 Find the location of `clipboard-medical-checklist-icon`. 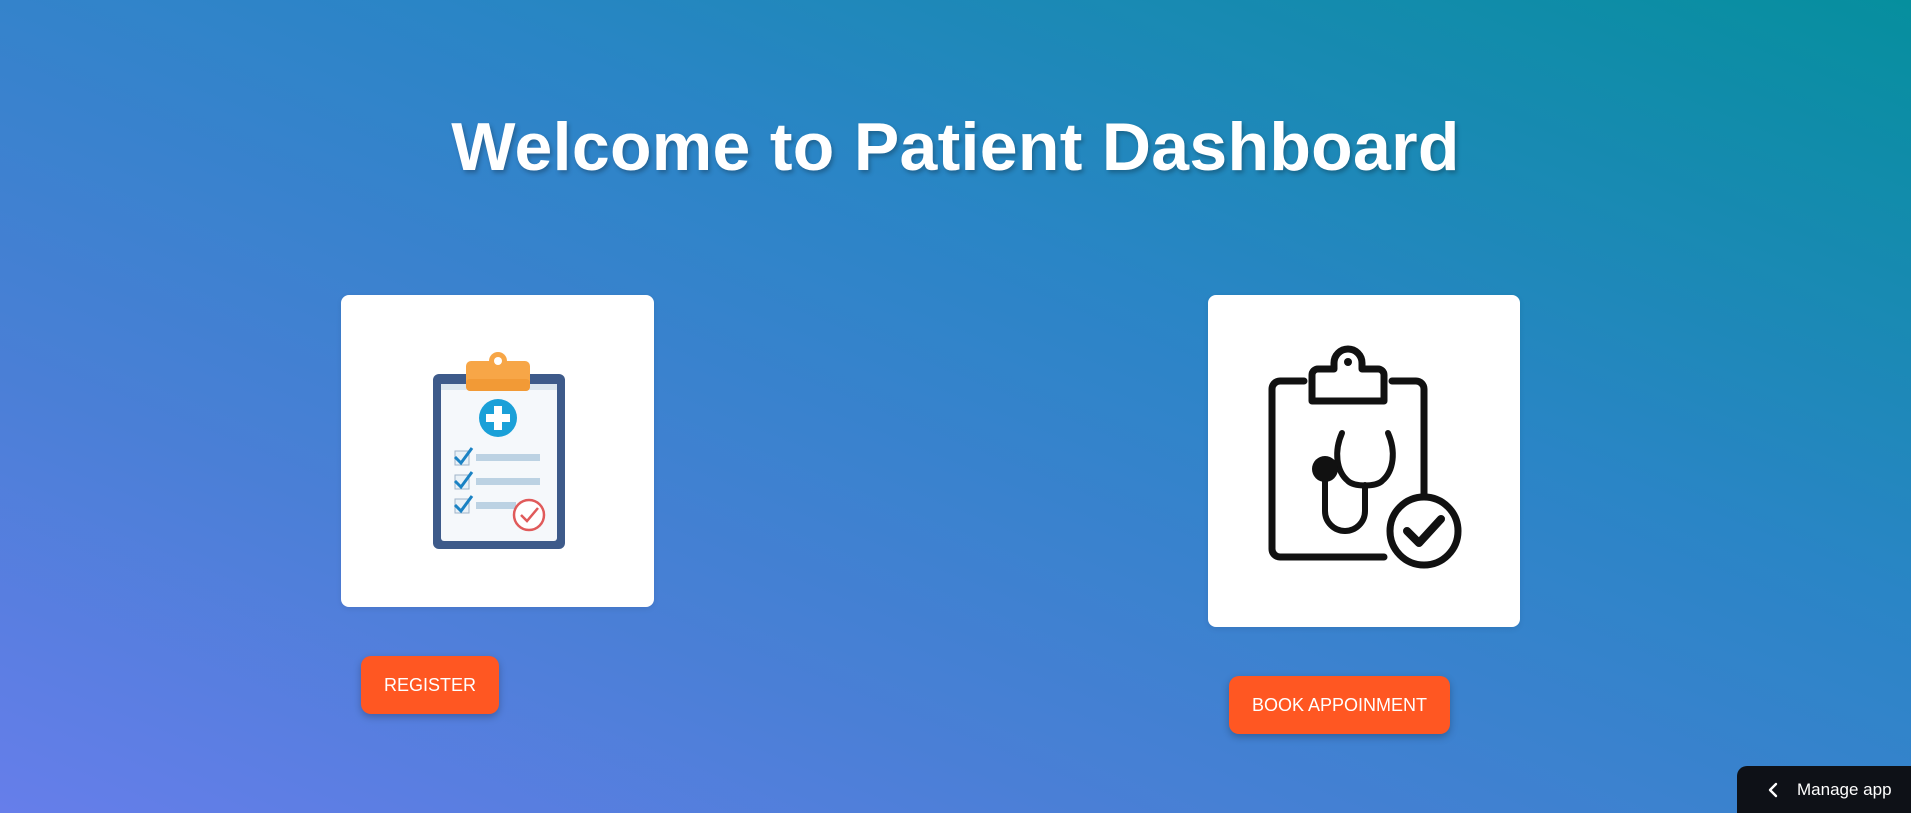

clipboard-medical-checklist-icon is located at coordinates (498, 450).